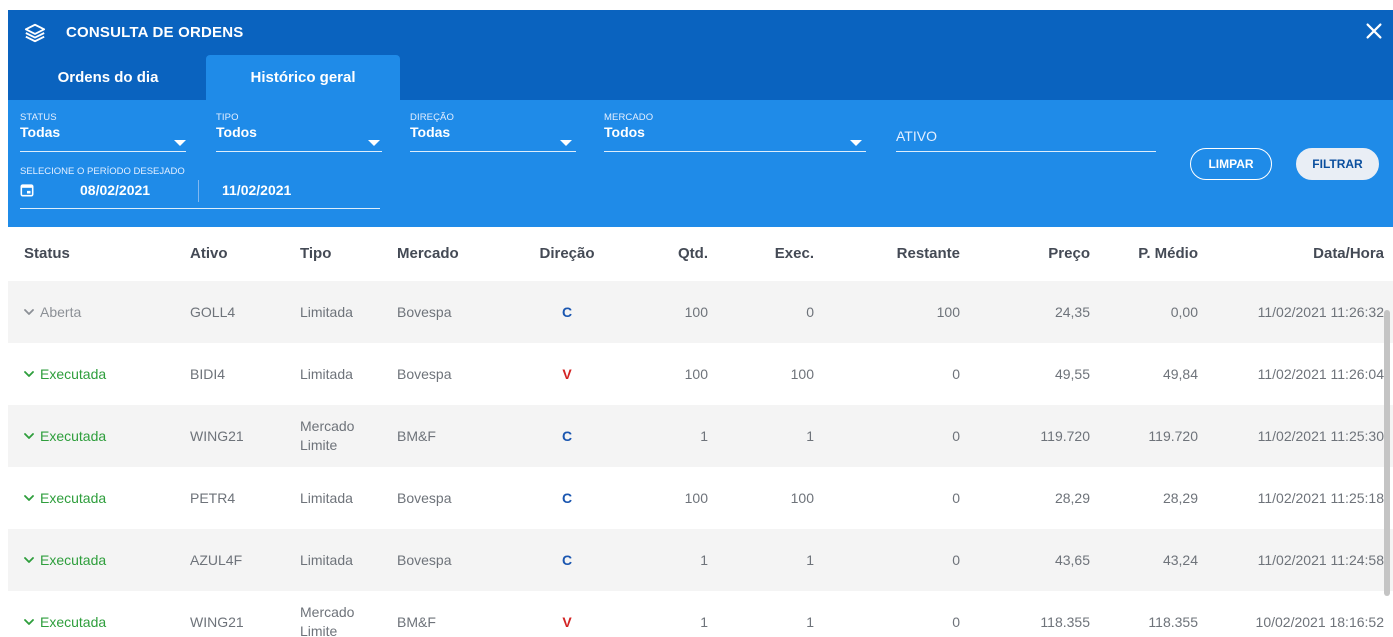  What do you see at coordinates (180, 143) in the screenshot?
I see `status-chevron-down-icon` at bounding box center [180, 143].